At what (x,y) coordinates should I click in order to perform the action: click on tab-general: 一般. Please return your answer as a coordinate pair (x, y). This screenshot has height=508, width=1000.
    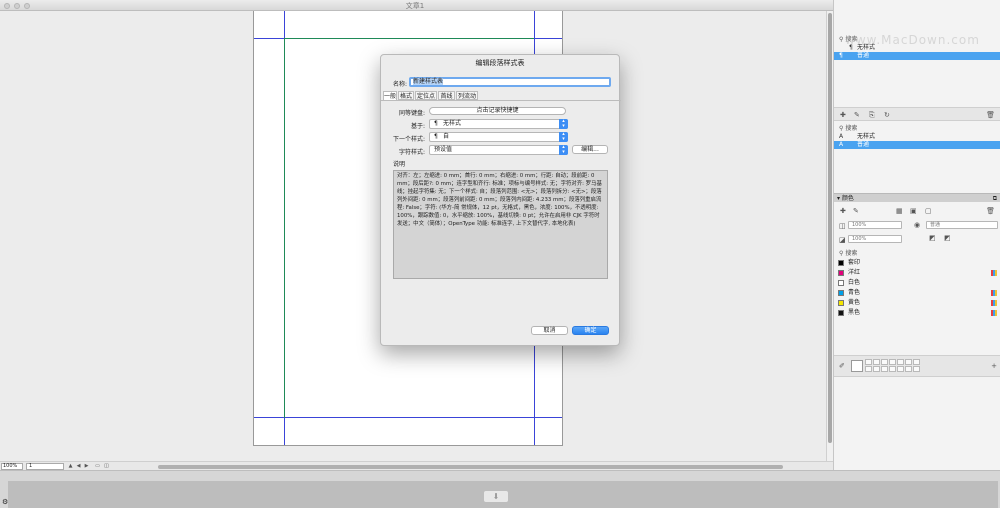
    Looking at the image, I should click on (390, 95).